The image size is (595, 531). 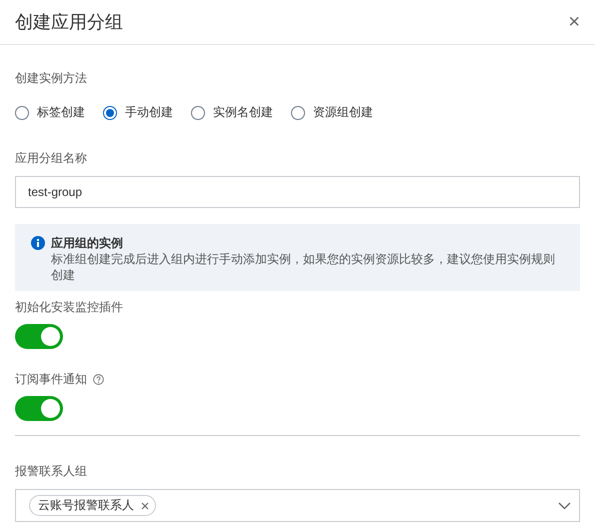 What do you see at coordinates (98, 379) in the screenshot?
I see `help-icon` at bounding box center [98, 379].